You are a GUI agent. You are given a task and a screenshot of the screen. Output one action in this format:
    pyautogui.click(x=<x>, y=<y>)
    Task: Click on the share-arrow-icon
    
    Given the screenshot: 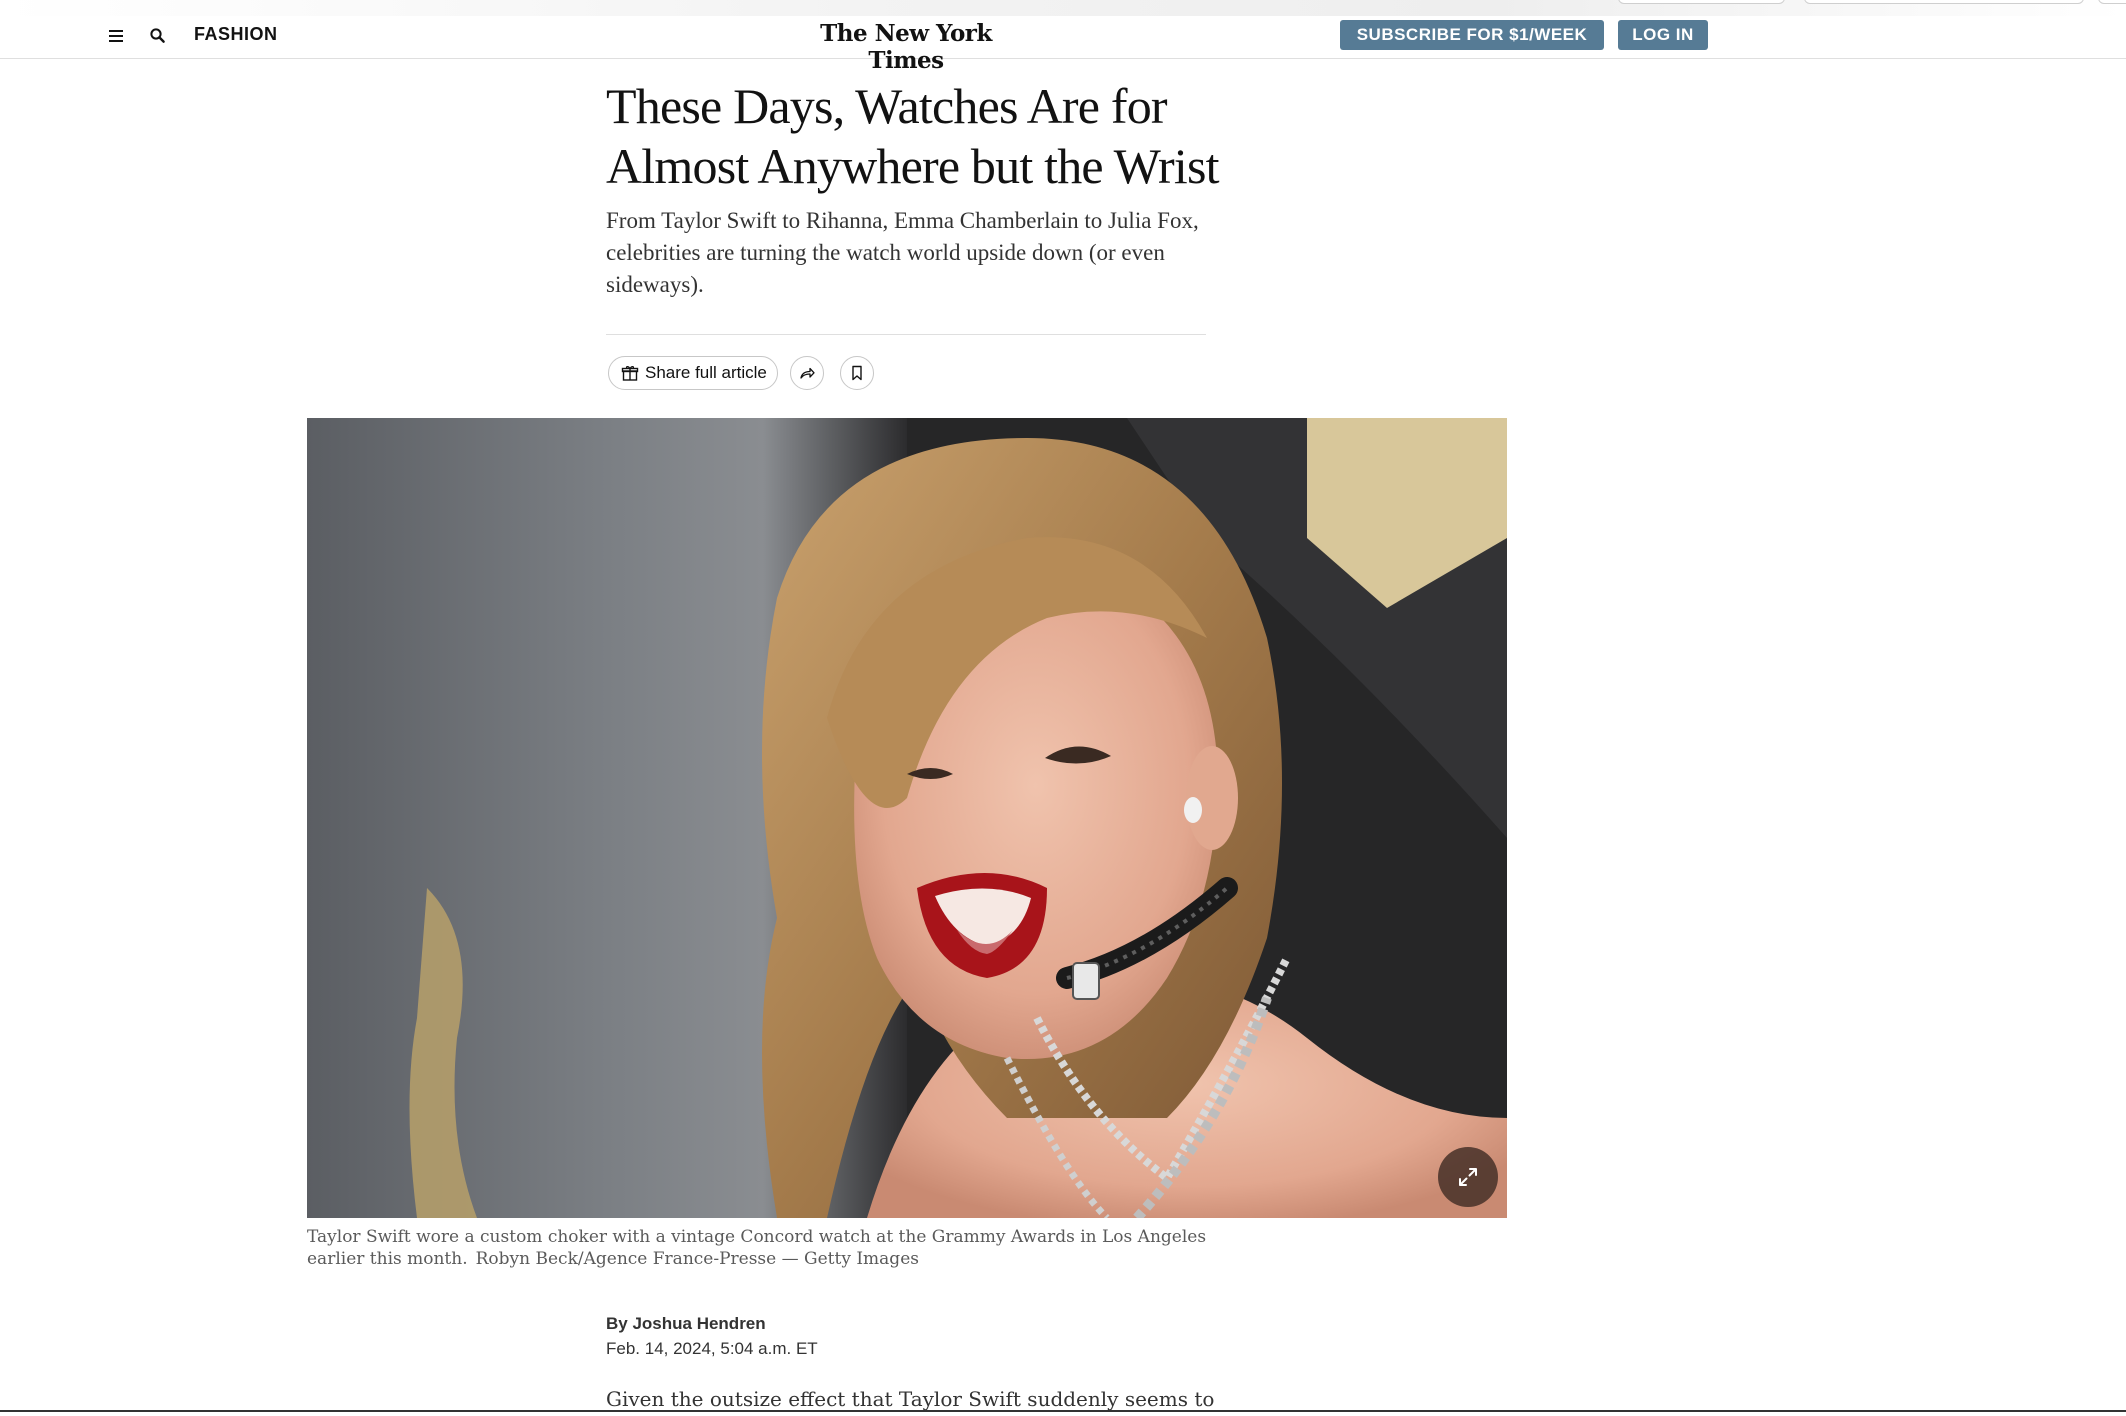 What is the action you would take?
    pyautogui.click(x=807, y=373)
    